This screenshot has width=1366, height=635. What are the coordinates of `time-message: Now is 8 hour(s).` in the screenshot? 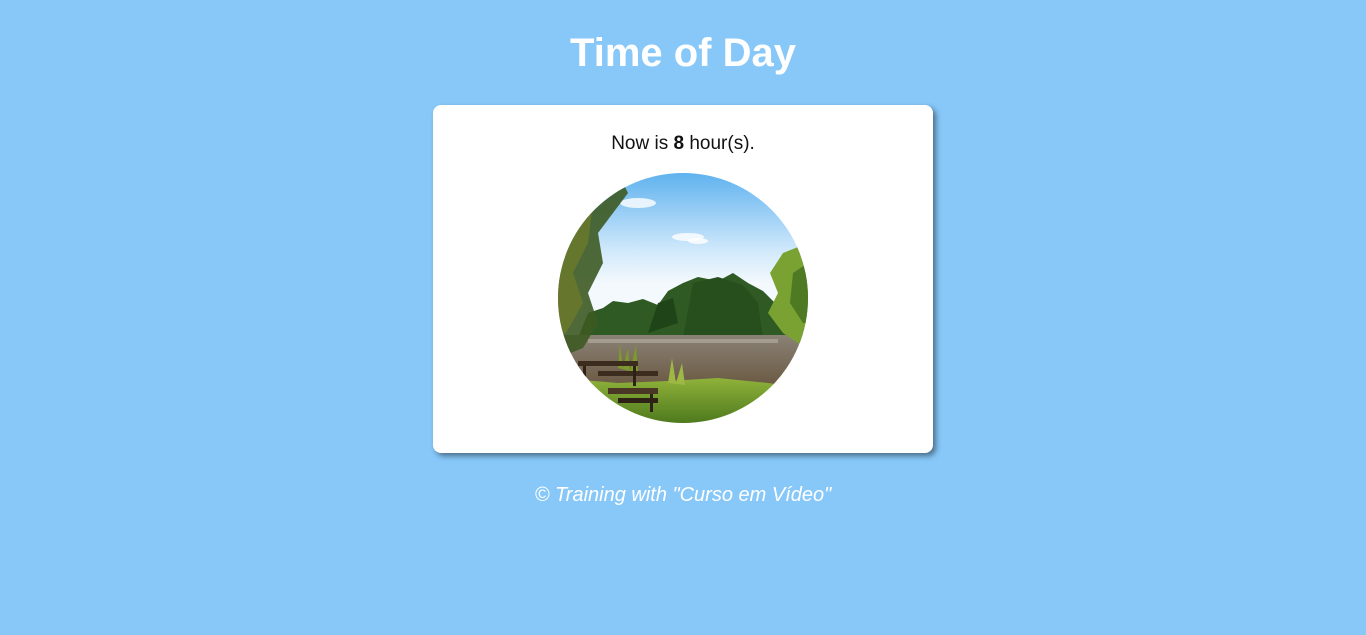 It's located at (683, 144).